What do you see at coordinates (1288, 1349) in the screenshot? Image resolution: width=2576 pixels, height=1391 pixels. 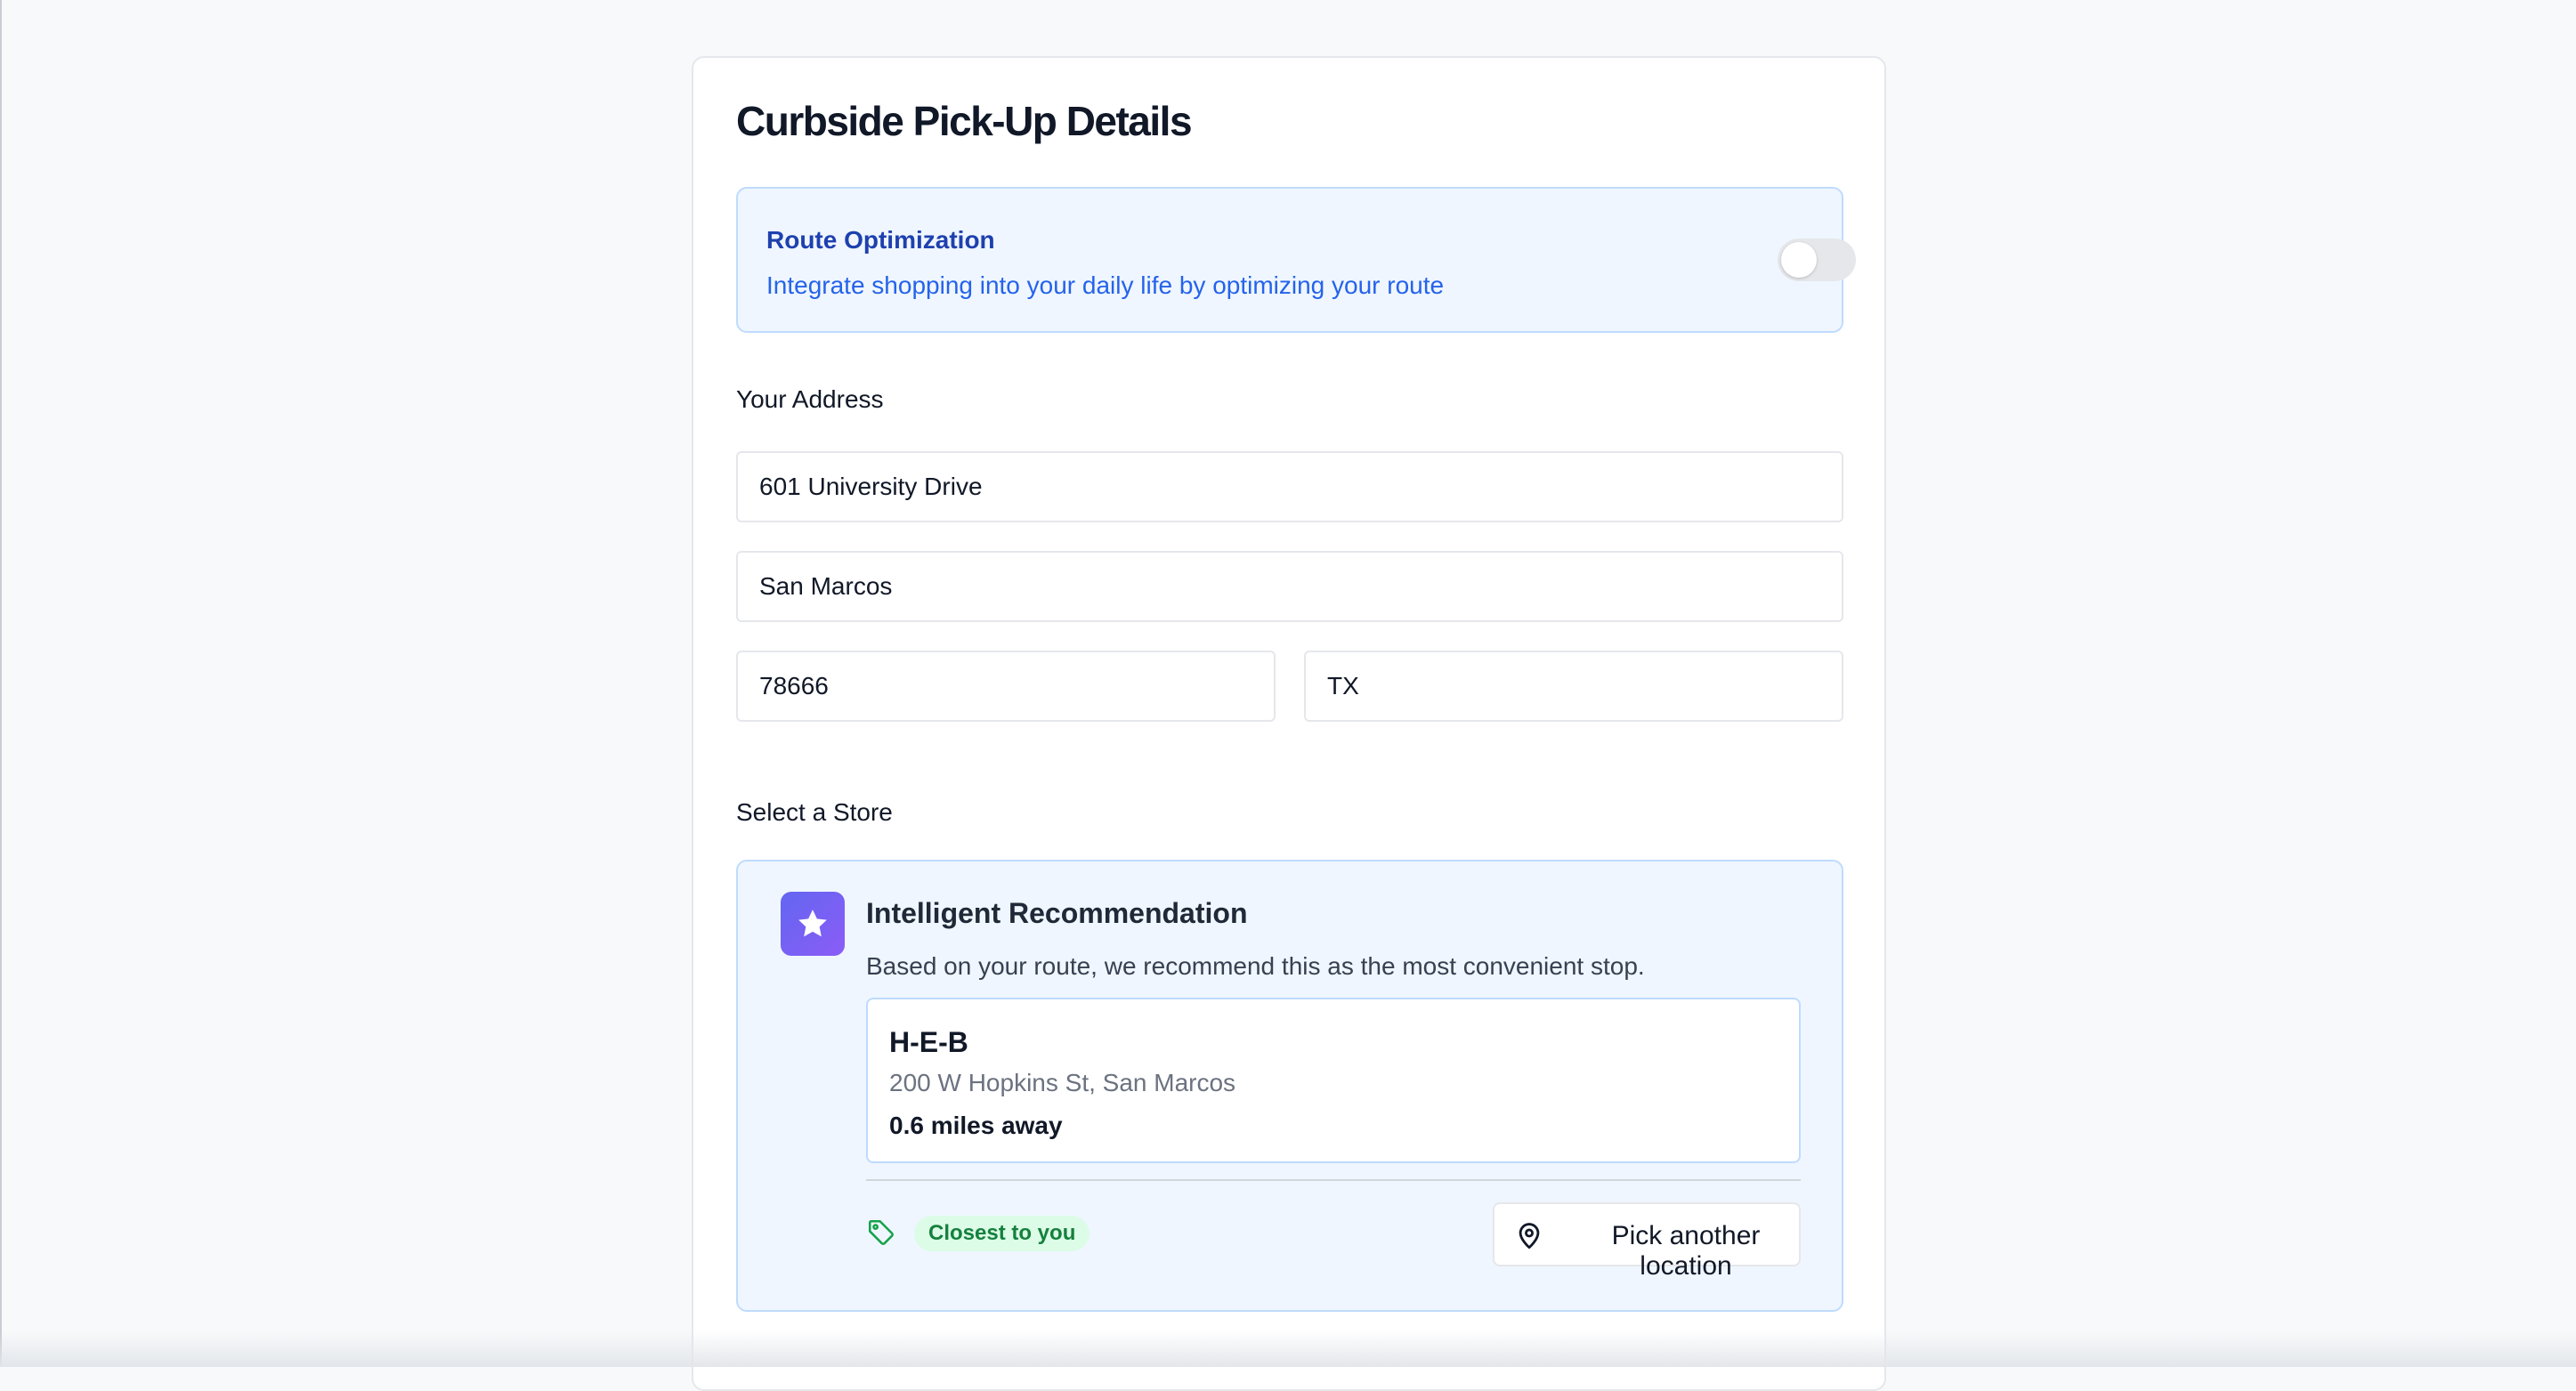 I see `bottom-fade` at bounding box center [1288, 1349].